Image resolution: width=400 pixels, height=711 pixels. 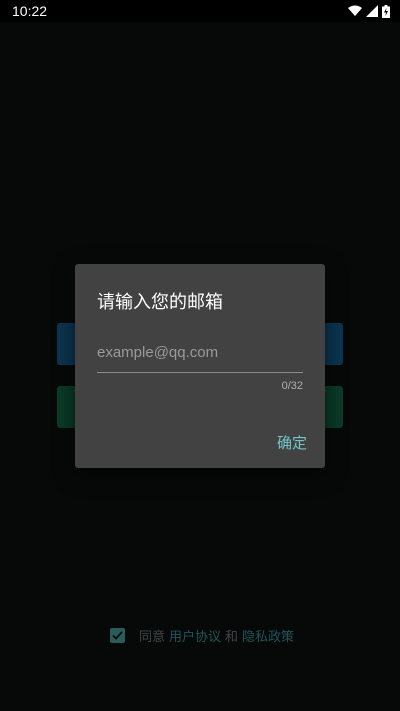 I want to click on signal-icon, so click(x=372, y=11).